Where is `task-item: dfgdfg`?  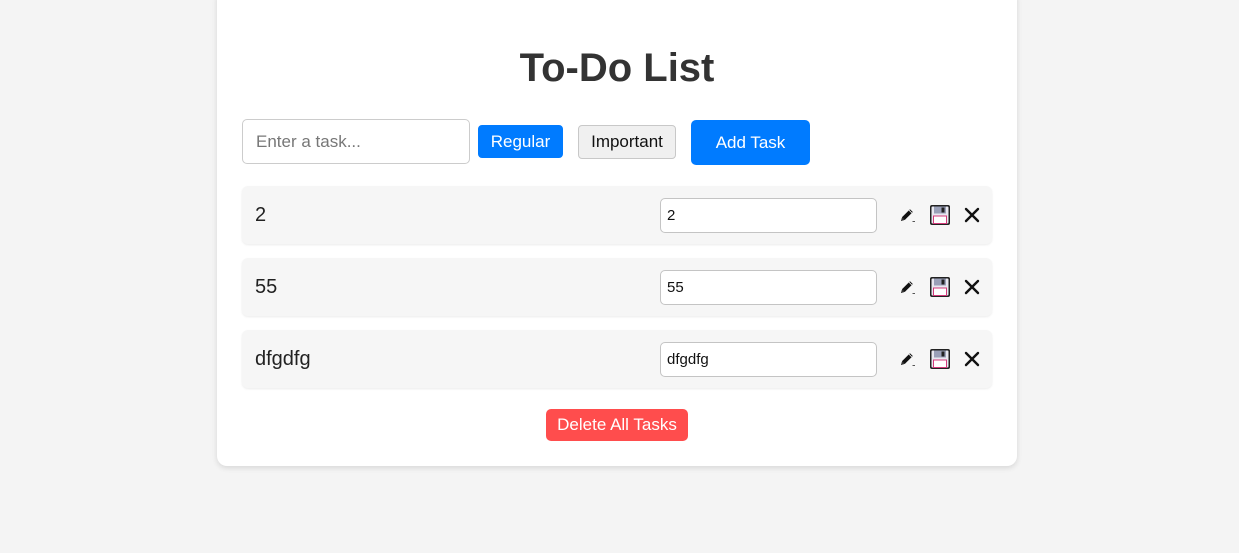
task-item: dfgdfg is located at coordinates (617, 359).